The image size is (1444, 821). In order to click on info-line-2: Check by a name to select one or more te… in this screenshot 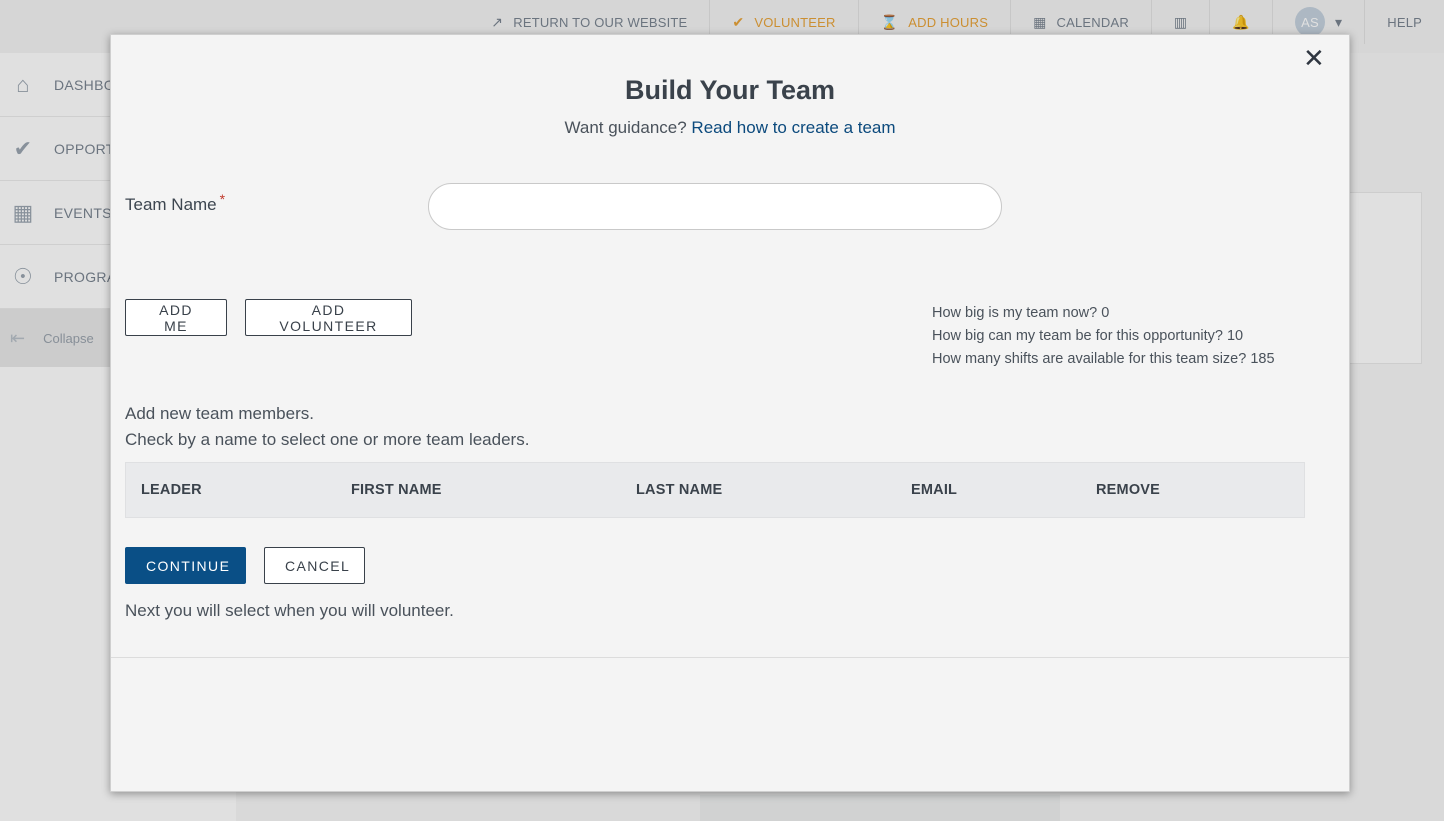, I will do `click(327, 439)`.